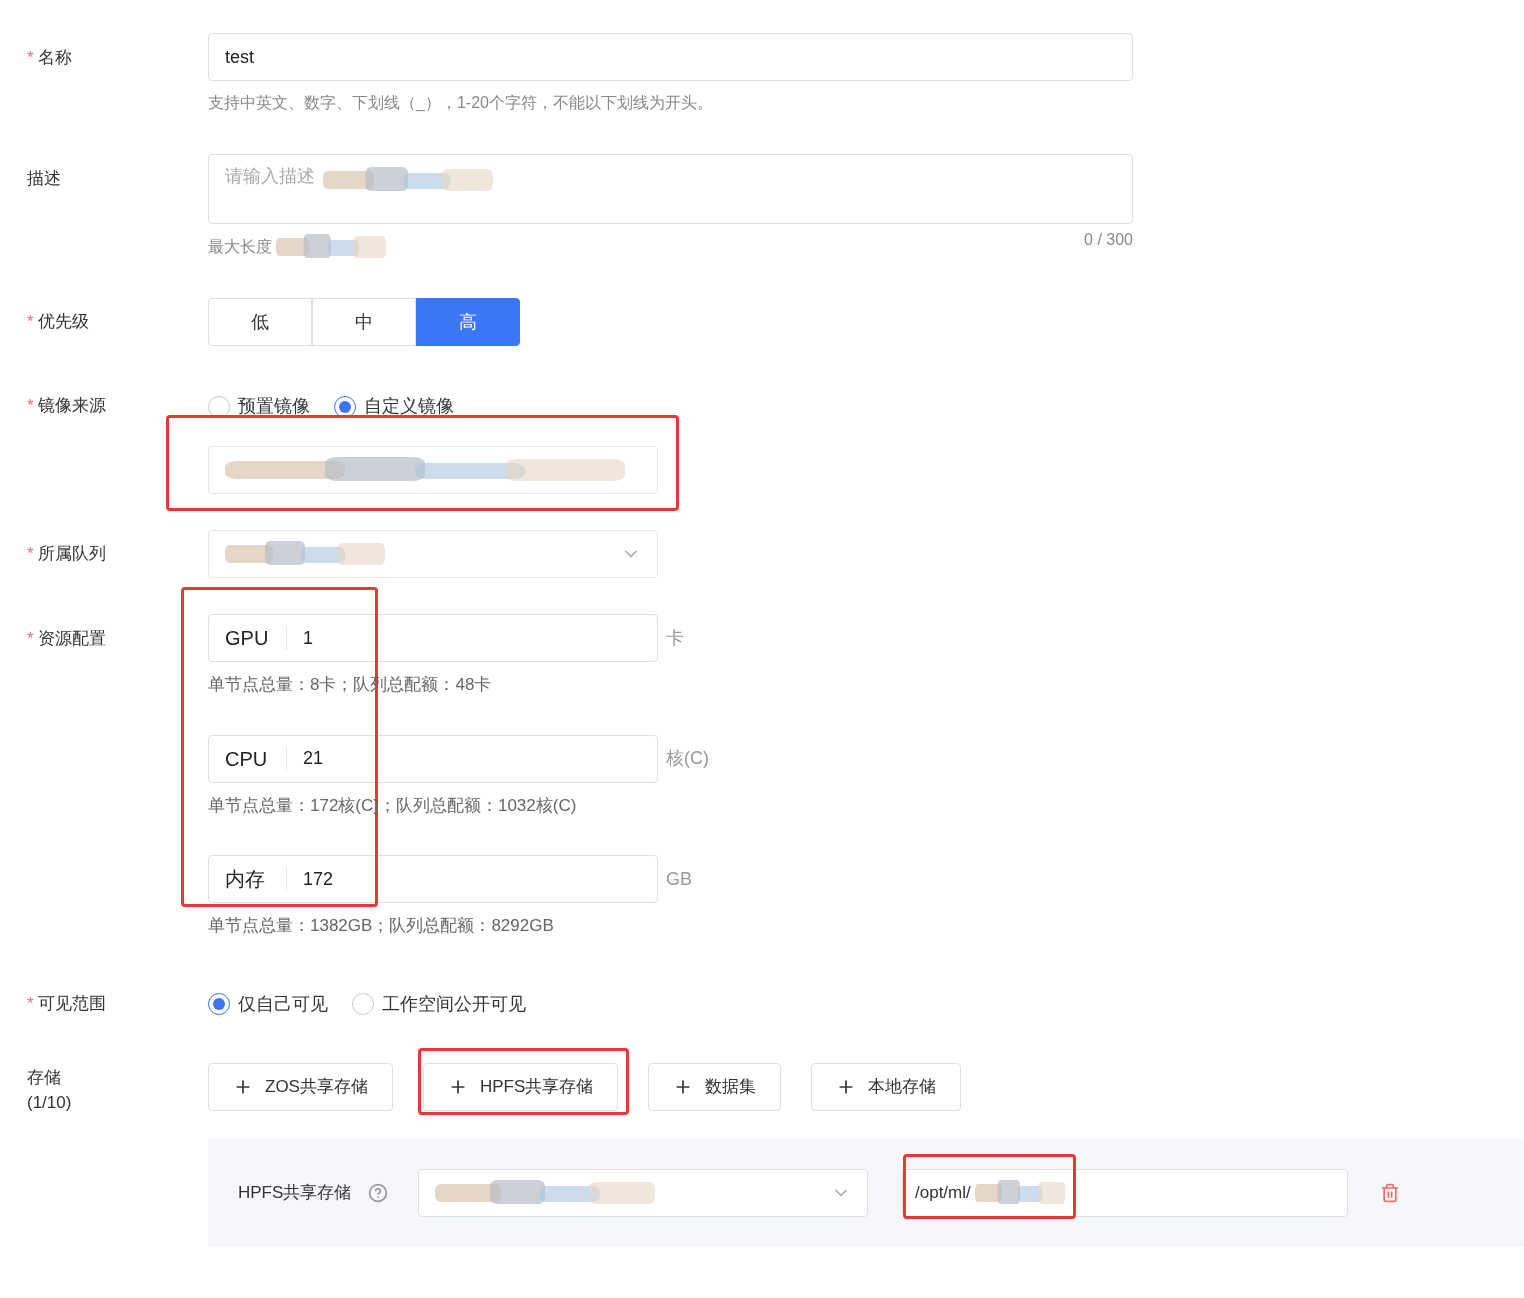  What do you see at coordinates (71, 1004) in the screenshot?
I see `field-label: 可见范围` at bounding box center [71, 1004].